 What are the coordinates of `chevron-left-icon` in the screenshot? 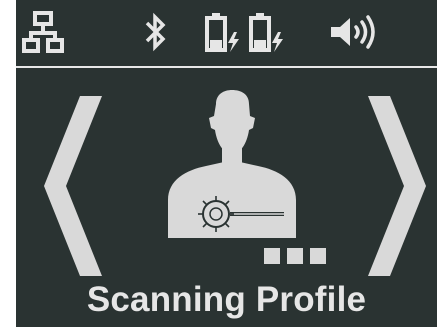 It's located at (71, 186).